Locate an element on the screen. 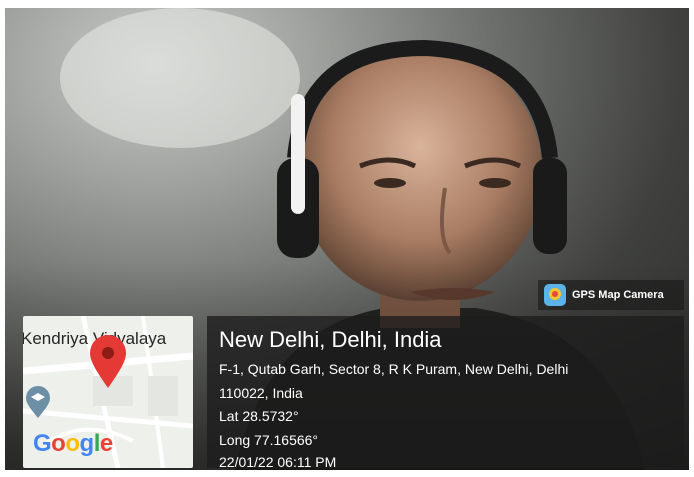  map-pin-icon is located at coordinates (108, 361).